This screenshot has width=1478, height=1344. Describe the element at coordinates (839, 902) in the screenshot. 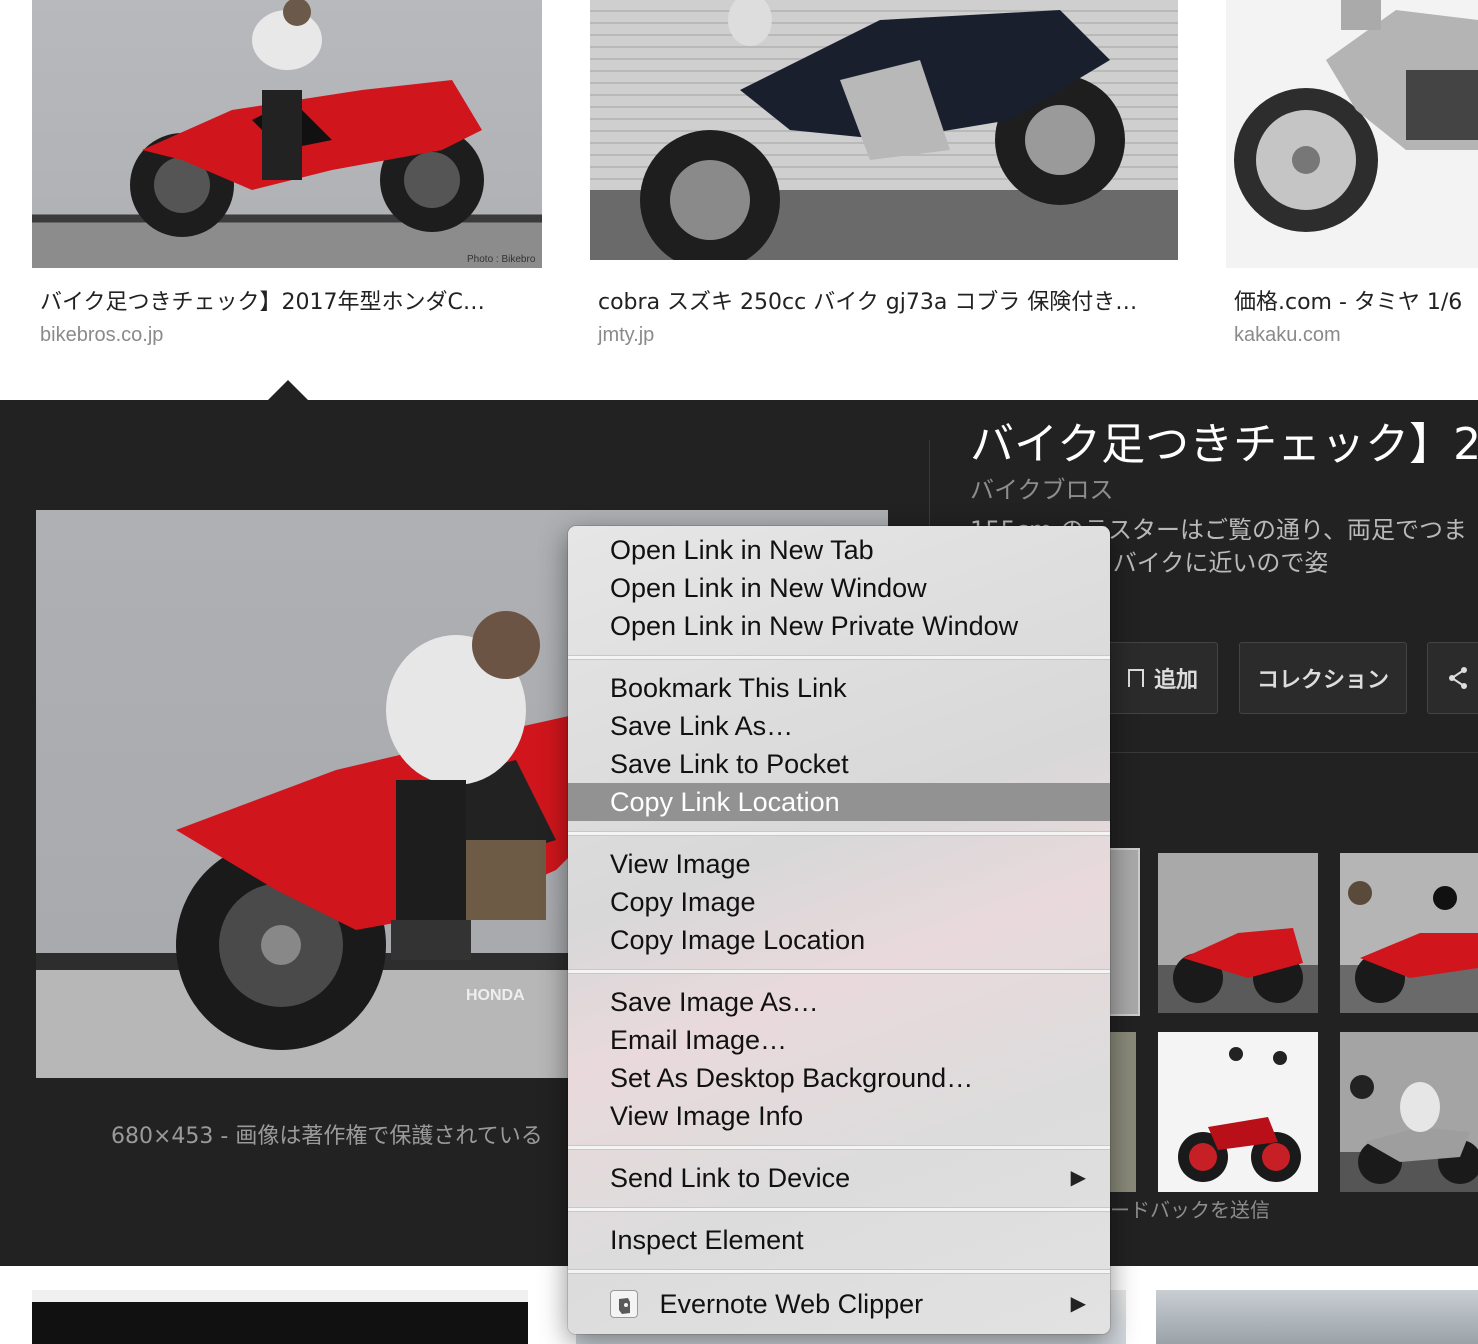

I see `menu-item-copy-image: Copy Image` at that location.